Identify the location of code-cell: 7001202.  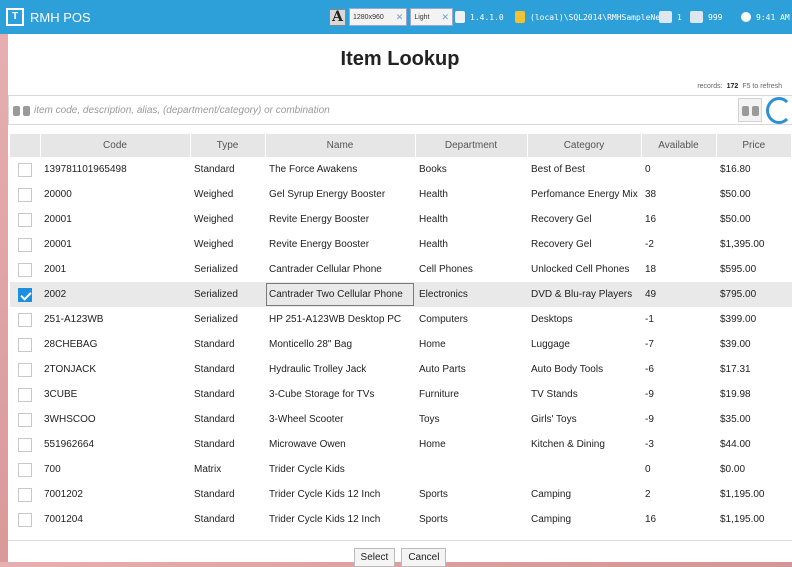
(63, 494).